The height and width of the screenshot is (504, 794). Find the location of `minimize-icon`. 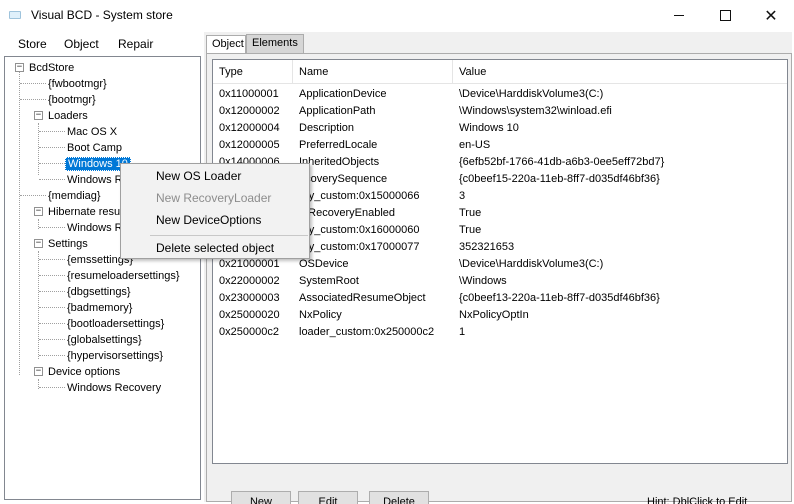

minimize-icon is located at coordinates (679, 15).